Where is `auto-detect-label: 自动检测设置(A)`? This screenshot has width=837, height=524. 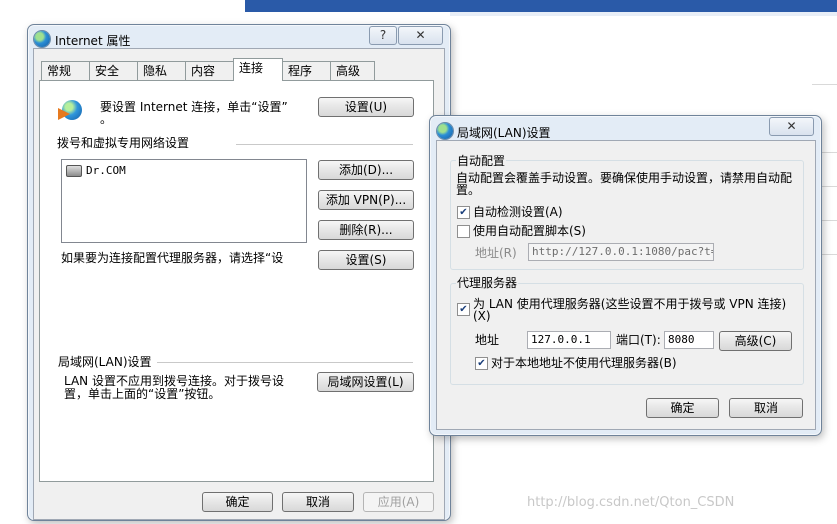 auto-detect-label: 自动检测设置(A) is located at coordinates (518, 212).